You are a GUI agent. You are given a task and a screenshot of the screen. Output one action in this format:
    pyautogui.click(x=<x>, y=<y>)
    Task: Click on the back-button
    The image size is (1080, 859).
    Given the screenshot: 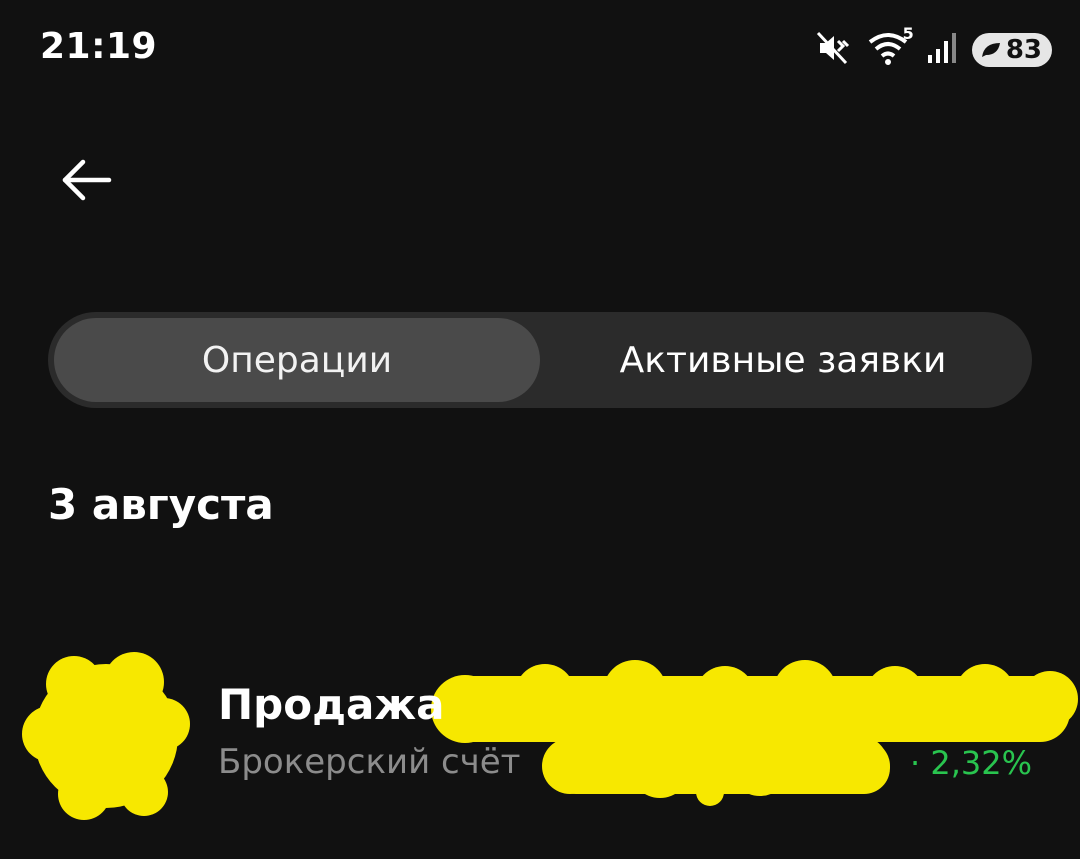 What is the action you would take?
    pyautogui.click(x=86, y=180)
    